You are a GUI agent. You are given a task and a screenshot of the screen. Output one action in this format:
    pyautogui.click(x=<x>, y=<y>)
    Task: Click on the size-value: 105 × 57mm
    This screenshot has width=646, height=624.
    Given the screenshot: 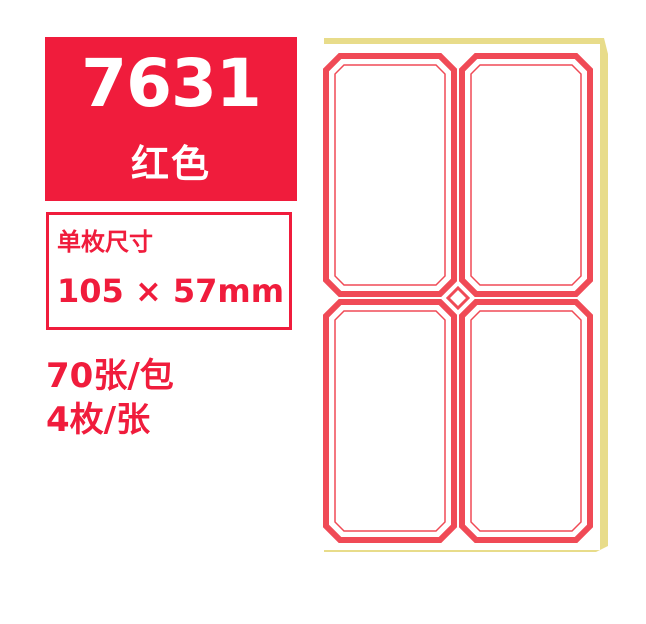 What is the action you would take?
    pyautogui.click(x=171, y=291)
    